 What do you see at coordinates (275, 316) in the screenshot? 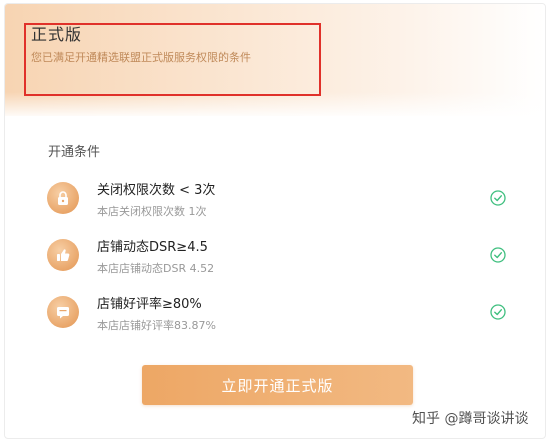
I see `condition-row-rating: 店铺好评率≥80% 本店店铺好评率83.87%` at bounding box center [275, 316].